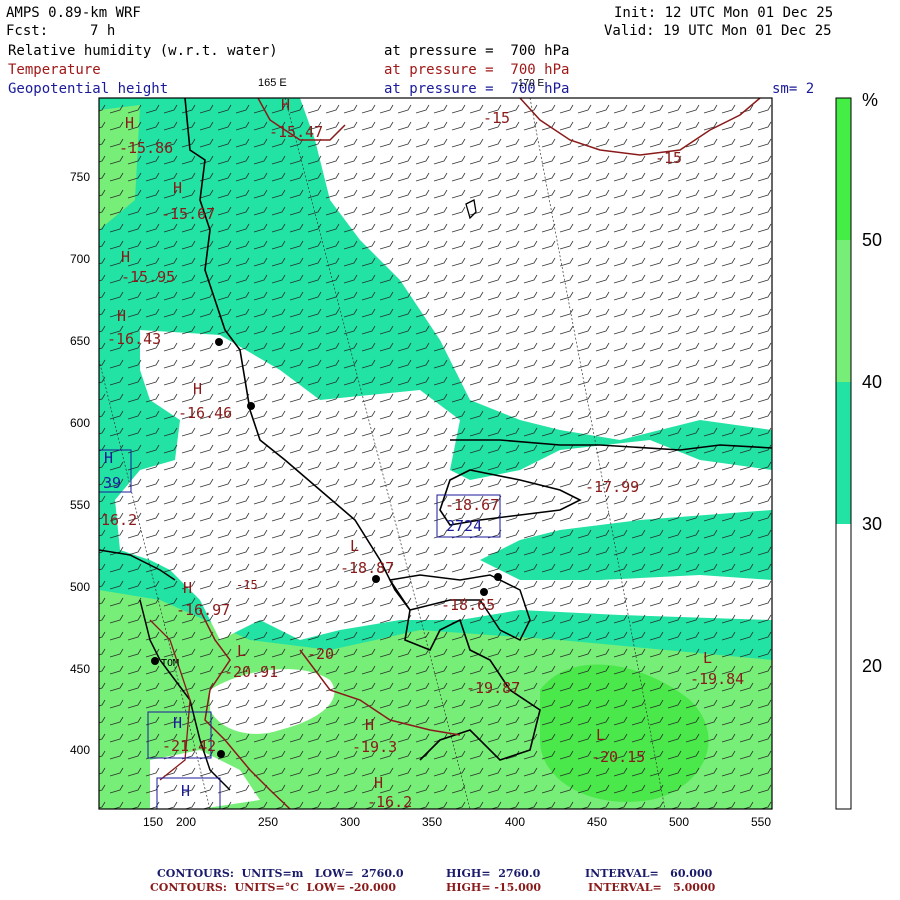  I want to click on y-tick-label: 550, so click(80, 505).